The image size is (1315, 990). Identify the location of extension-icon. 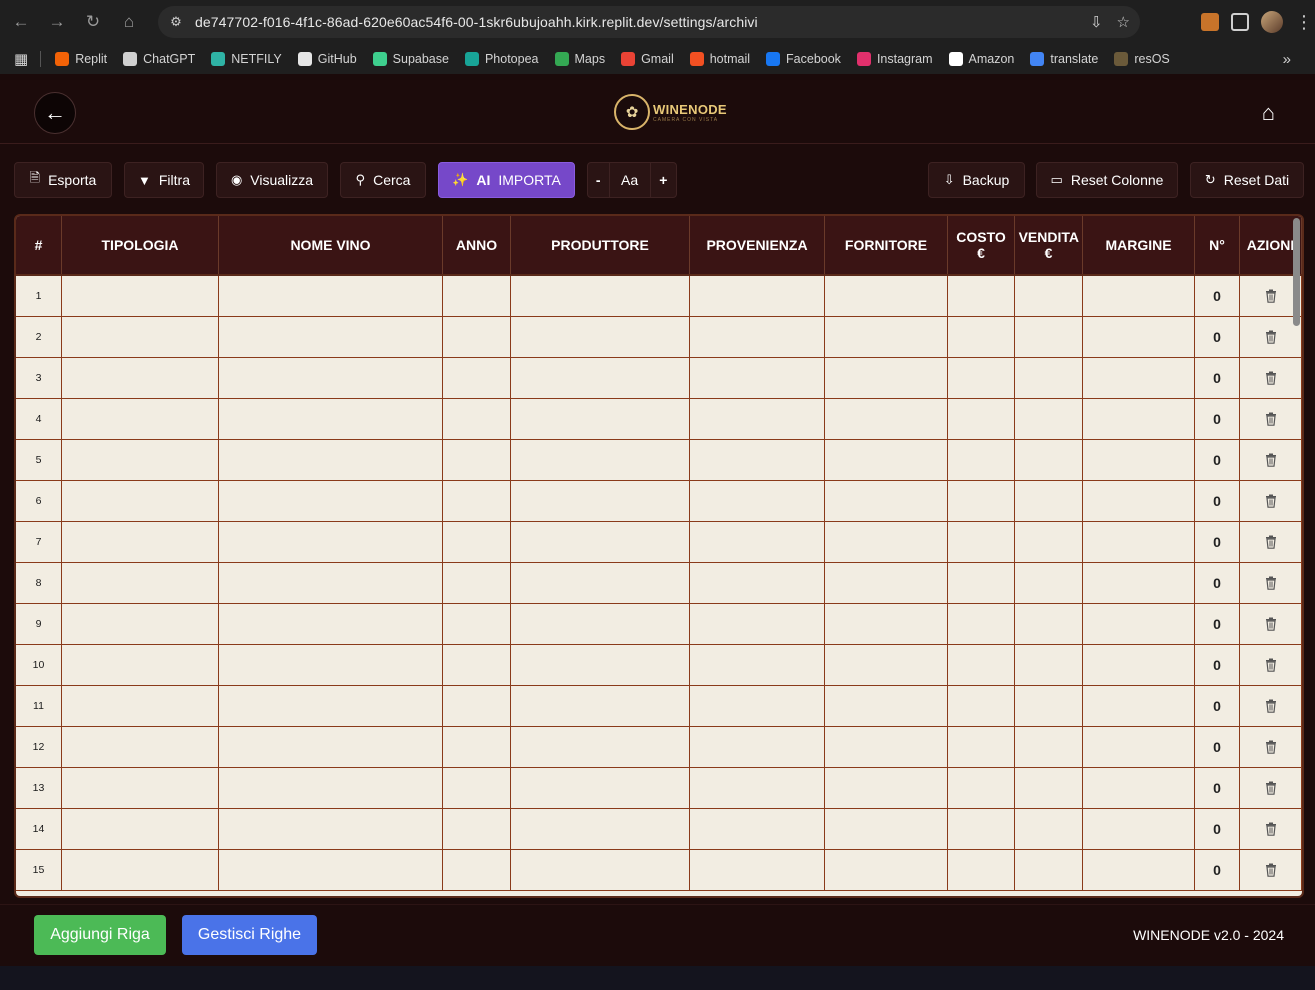
(1210, 22).